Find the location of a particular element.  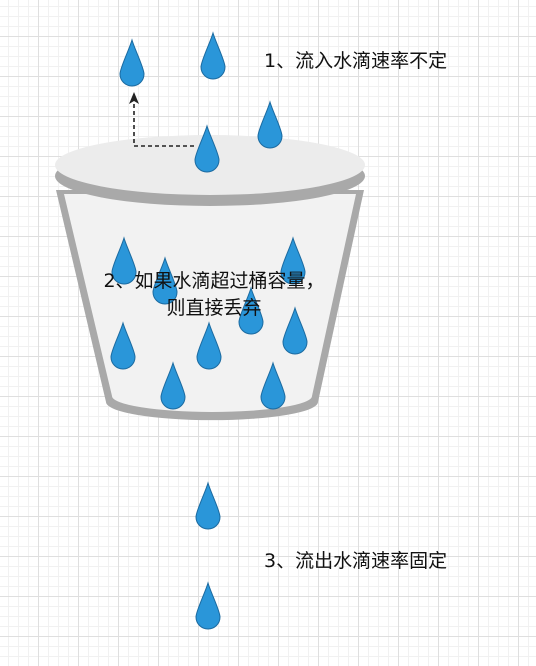

outflow-label: 3、流出水滴速率固定 is located at coordinates (356, 561).